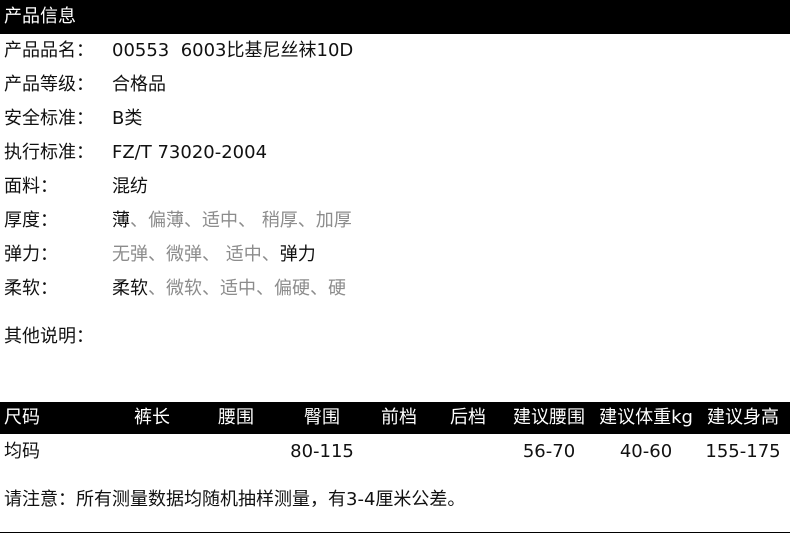  Describe the element at coordinates (31, 288) in the screenshot. I see `scale-label: 柔软：` at that location.